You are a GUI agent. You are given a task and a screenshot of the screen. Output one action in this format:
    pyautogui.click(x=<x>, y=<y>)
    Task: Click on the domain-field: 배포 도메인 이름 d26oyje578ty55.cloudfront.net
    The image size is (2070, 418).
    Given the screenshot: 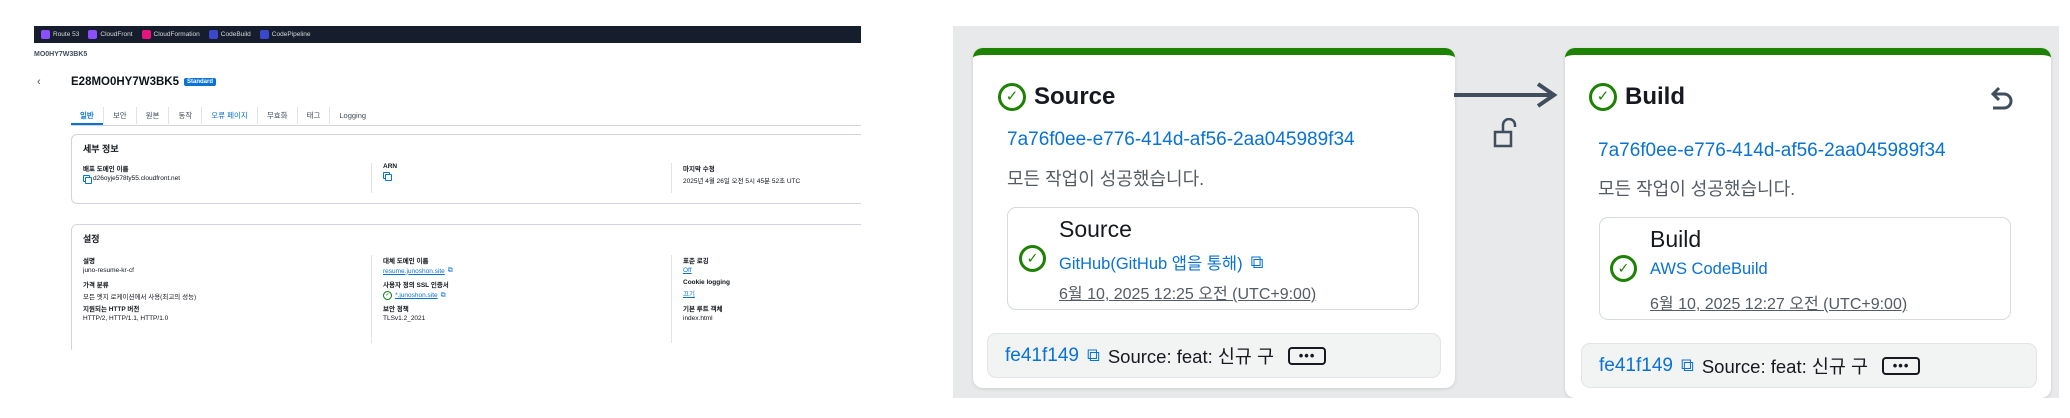 What is the action you would take?
    pyautogui.click(x=132, y=173)
    